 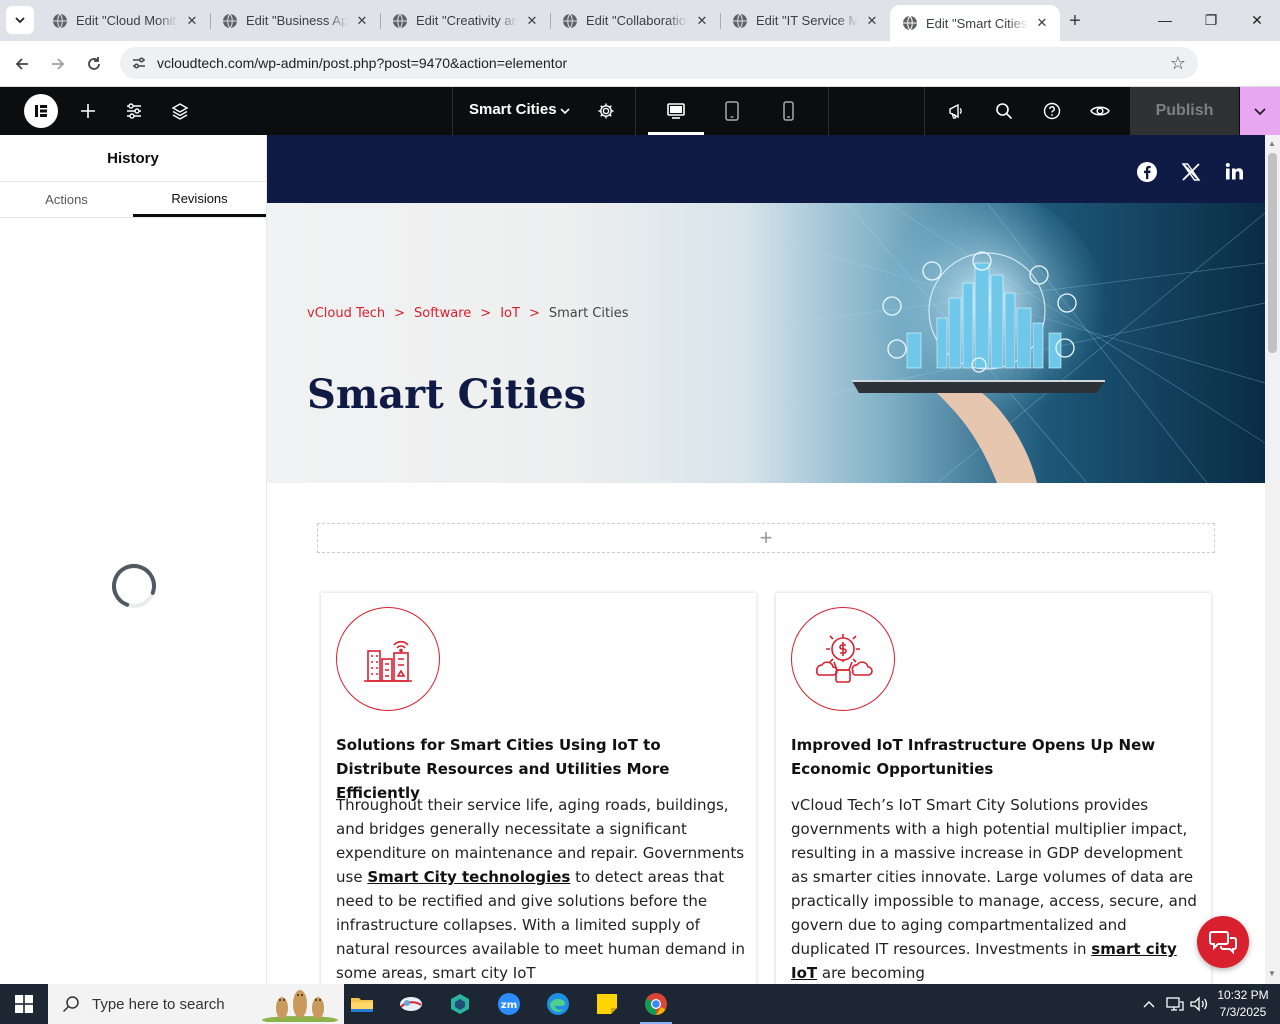 I want to click on page-settings-button, so click(x=606, y=111).